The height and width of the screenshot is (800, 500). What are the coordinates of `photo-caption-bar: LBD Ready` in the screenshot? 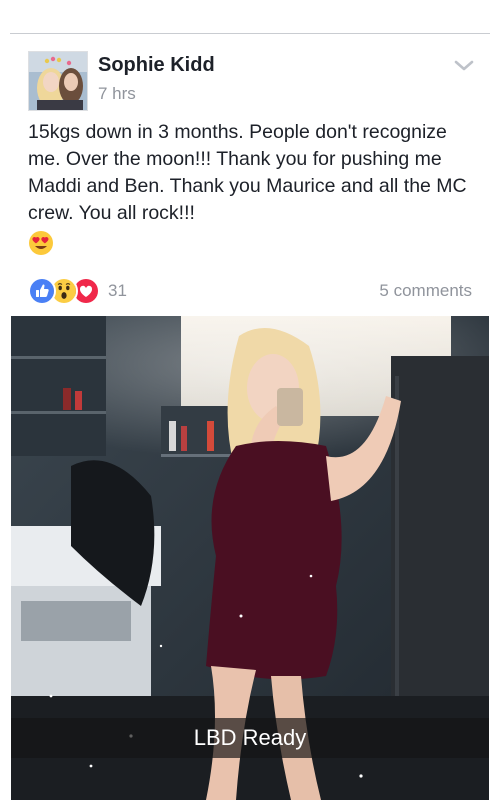 It's located at (250, 738).